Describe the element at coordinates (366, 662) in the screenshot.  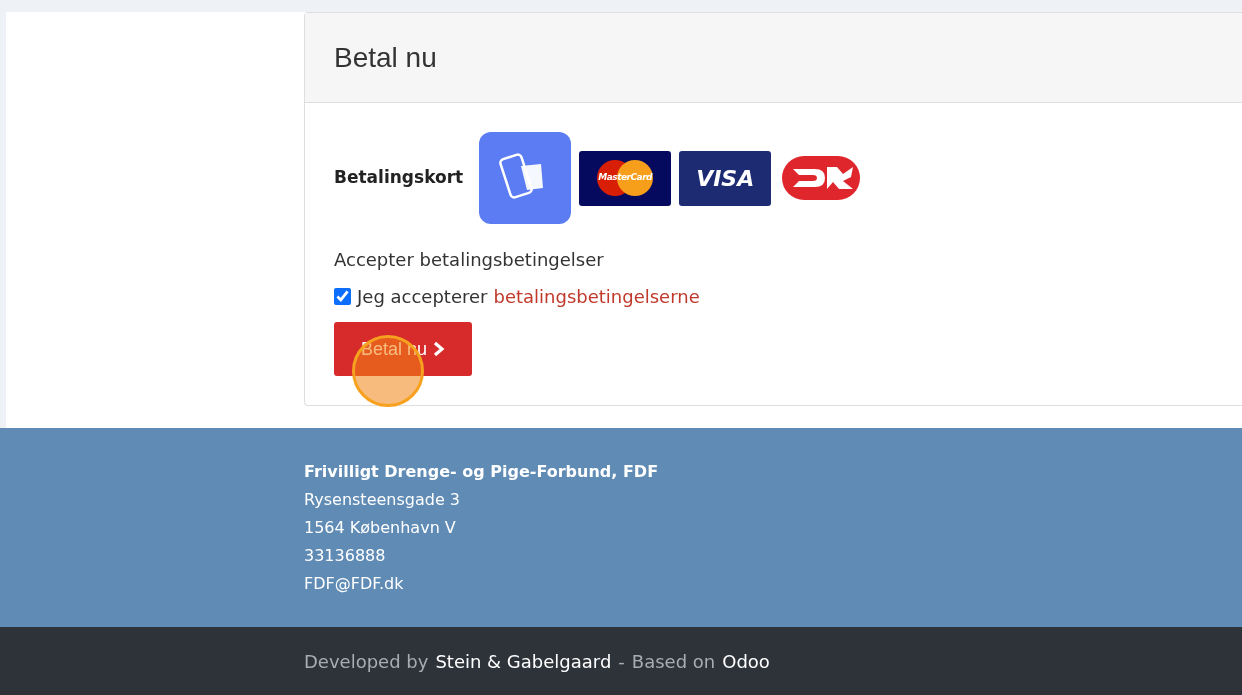
I see `credit-text: Developed by` at that location.